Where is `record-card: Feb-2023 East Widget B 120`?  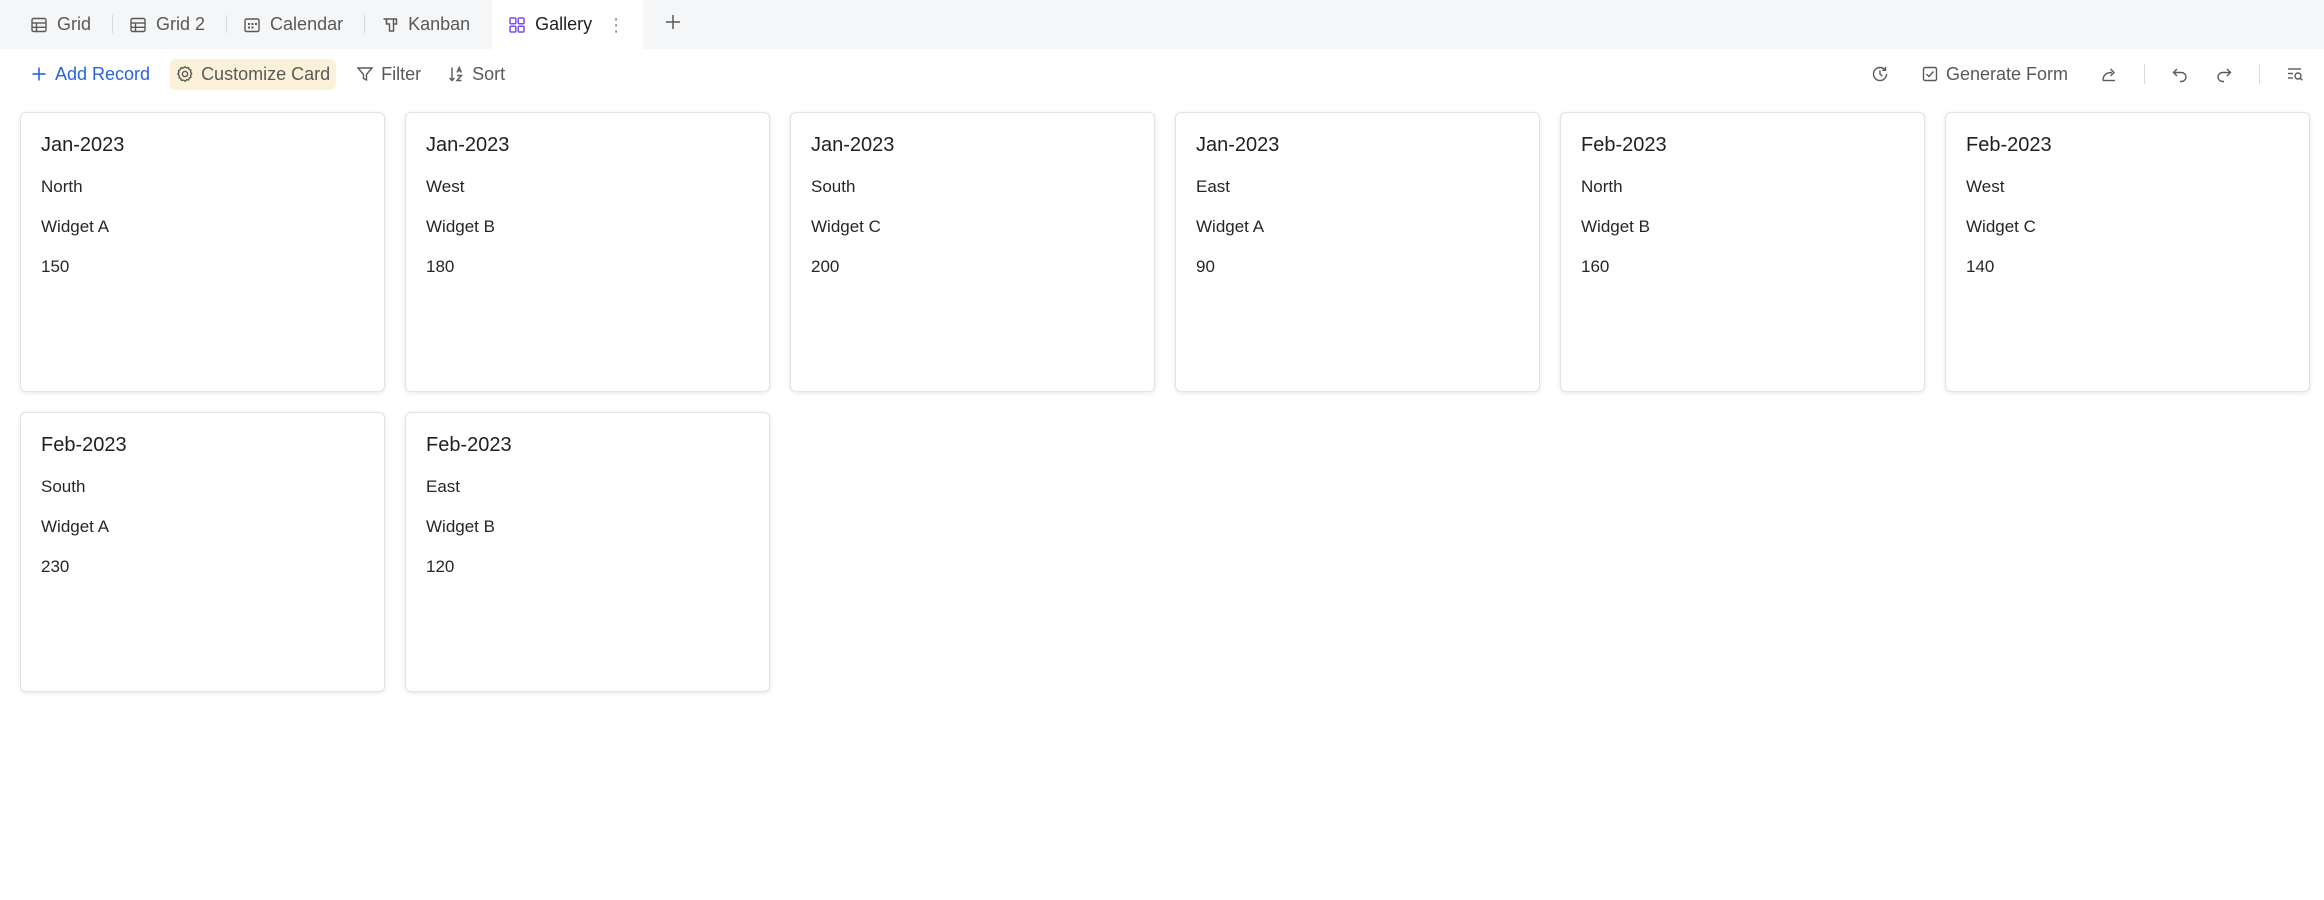 record-card: Feb-2023 East Widget B 120 is located at coordinates (587, 552).